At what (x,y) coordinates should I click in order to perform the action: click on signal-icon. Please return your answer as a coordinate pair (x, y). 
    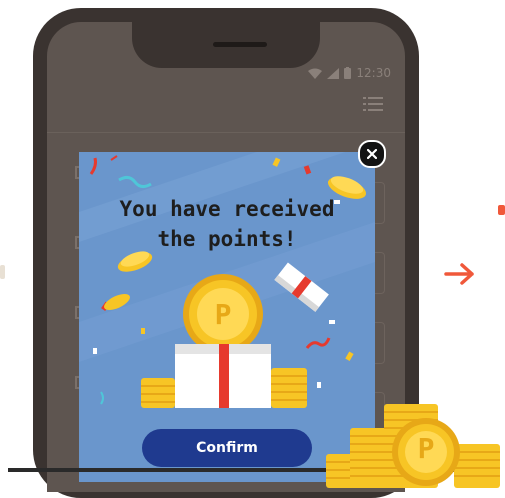
    Looking at the image, I should click on (333, 73).